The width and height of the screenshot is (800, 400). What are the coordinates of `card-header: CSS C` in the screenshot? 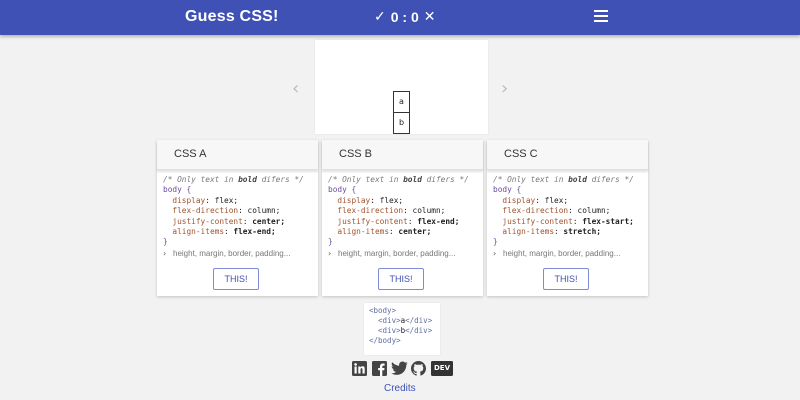 It's located at (567, 155).